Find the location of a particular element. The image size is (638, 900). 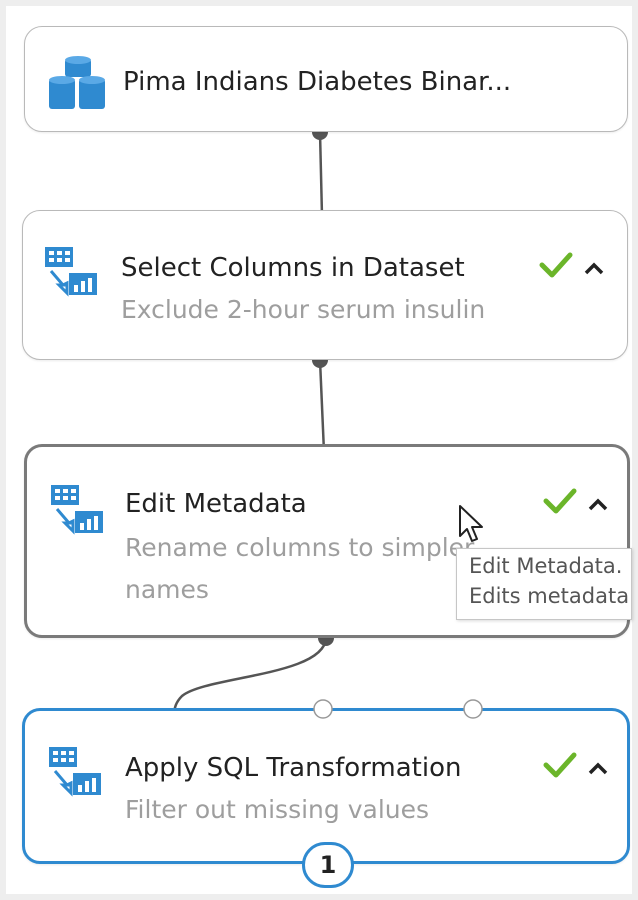

module-description: Filter out missing values is located at coordinates (277, 809).